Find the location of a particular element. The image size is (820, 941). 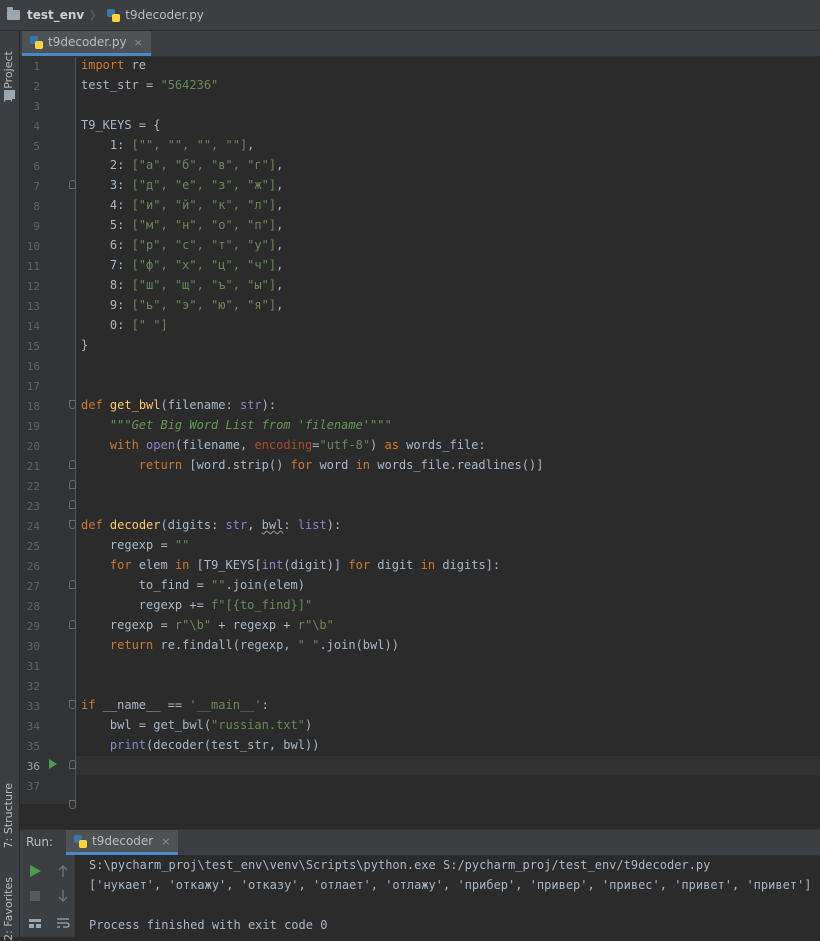

code-line: regexp = r"\b" + regexp + r"\b" is located at coordinates (207, 625).